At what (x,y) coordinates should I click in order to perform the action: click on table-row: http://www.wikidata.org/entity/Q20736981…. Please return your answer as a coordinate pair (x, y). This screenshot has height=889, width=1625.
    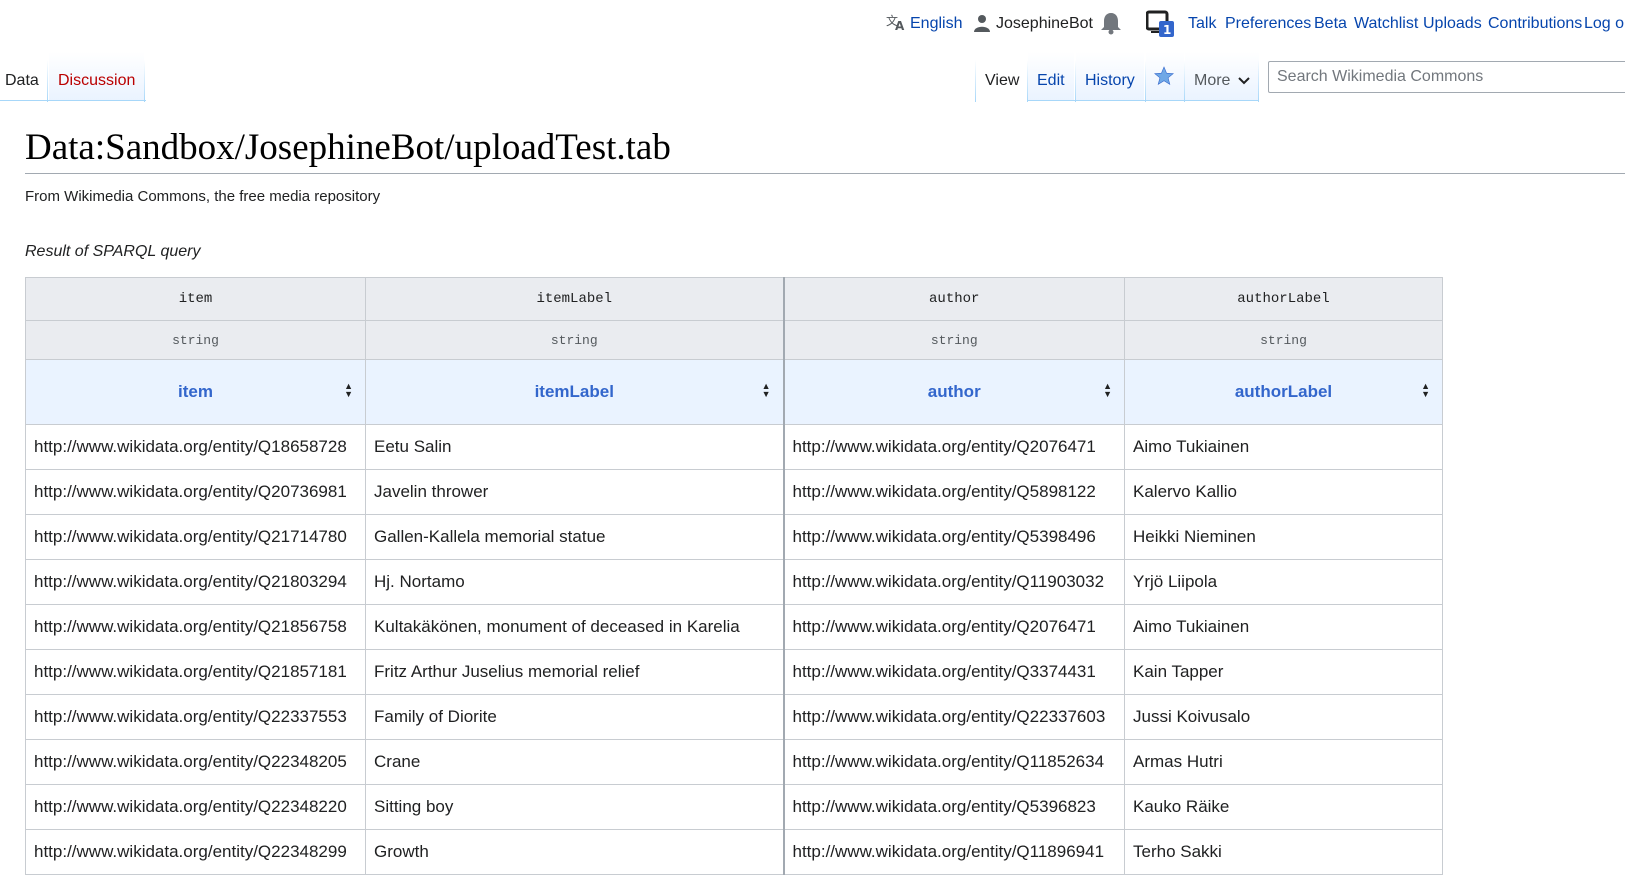
    Looking at the image, I should click on (734, 492).